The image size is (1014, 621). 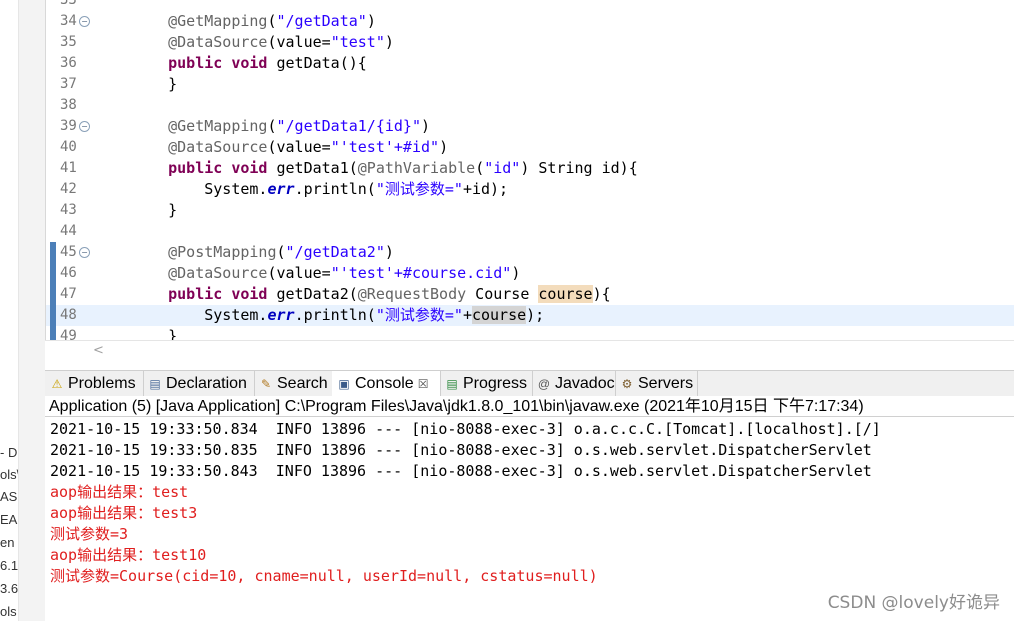 What do you see at coordinates (272, 21) in the screenshot?
I see `code-text: @GetMapping("/getData")` at bounding box center [272, 21].